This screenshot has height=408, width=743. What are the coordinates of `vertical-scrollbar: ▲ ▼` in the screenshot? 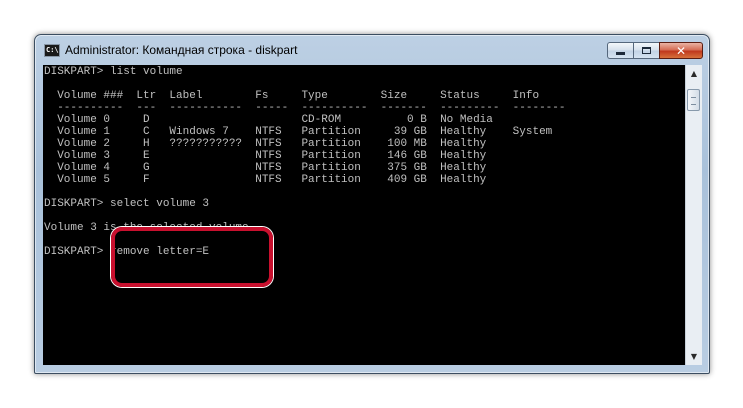 It's located at (693, 215).